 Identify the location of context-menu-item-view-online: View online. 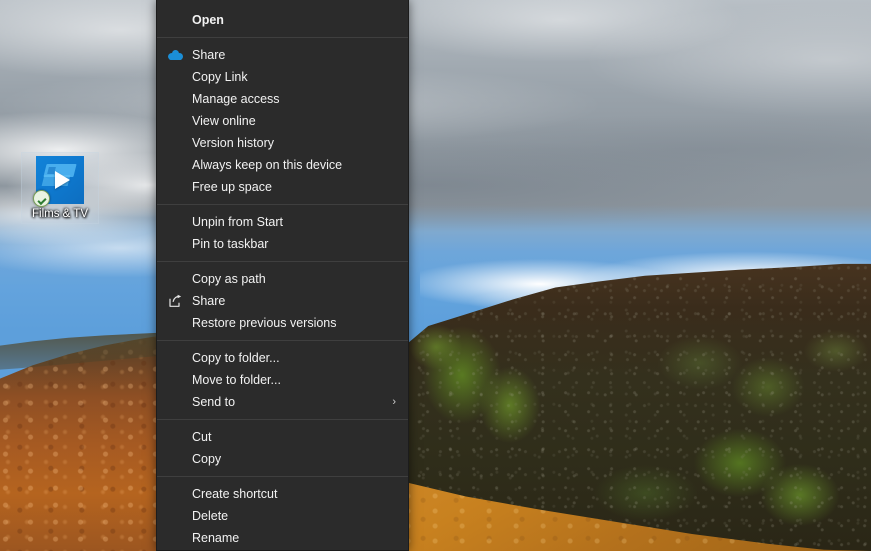
(282, 121).